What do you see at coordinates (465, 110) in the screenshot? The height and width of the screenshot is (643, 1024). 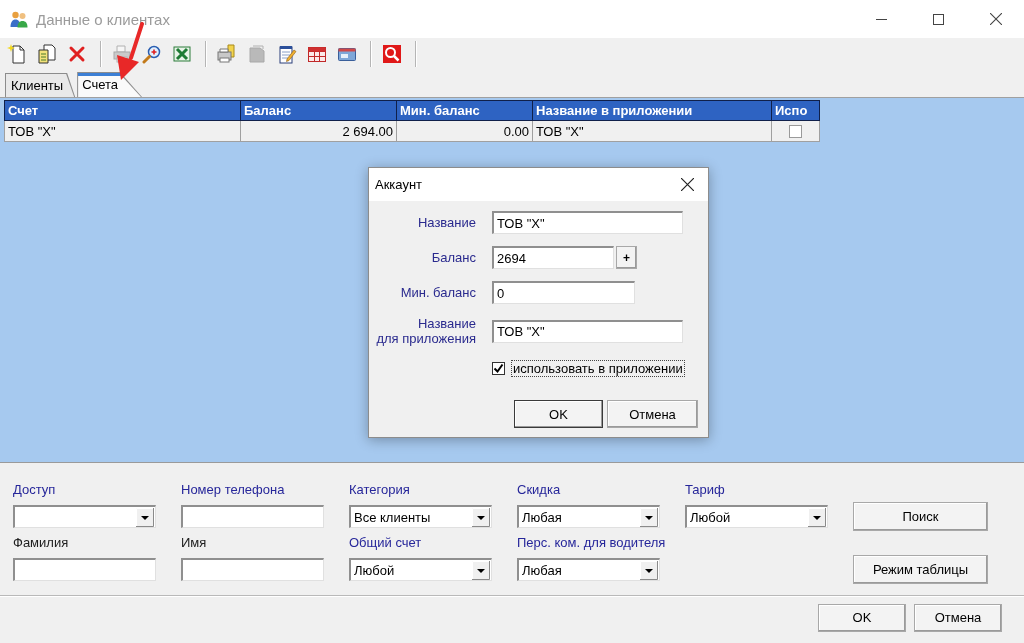 I see `column-header: Мин. баланс` at bounding box center [465, 110].